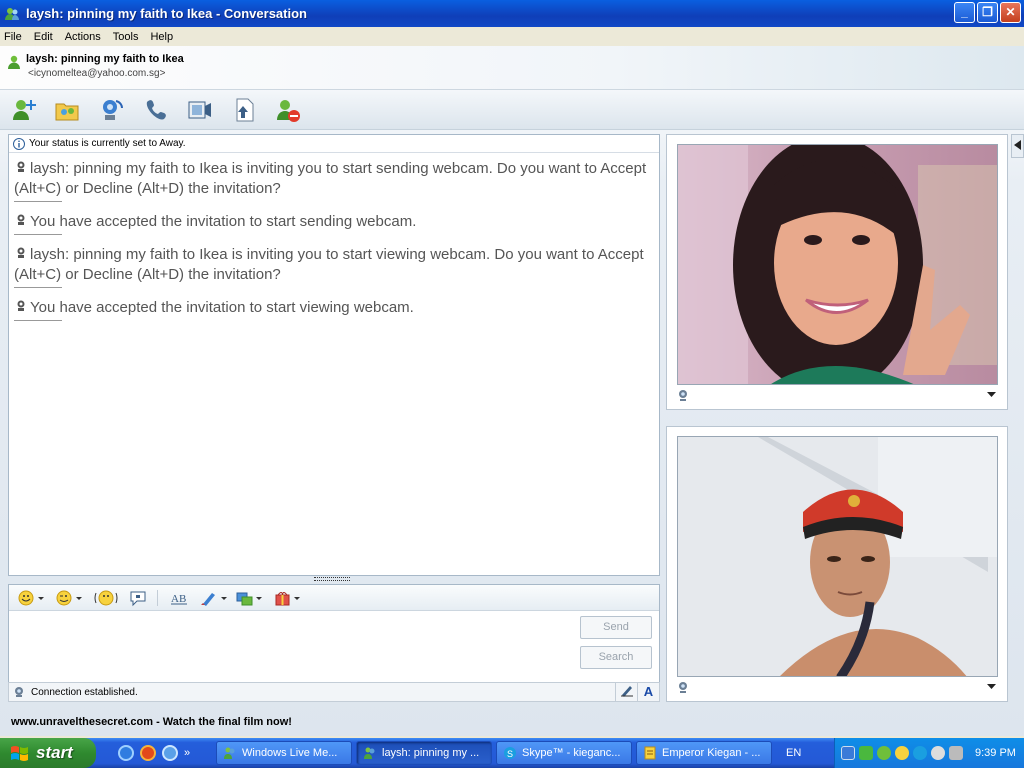 The height and width of the screenshot is (768, 1024). What do you see at coordinates (156, 110) in the screenshot?
I see `phone-call-icon` at bounding box center [156, 110].